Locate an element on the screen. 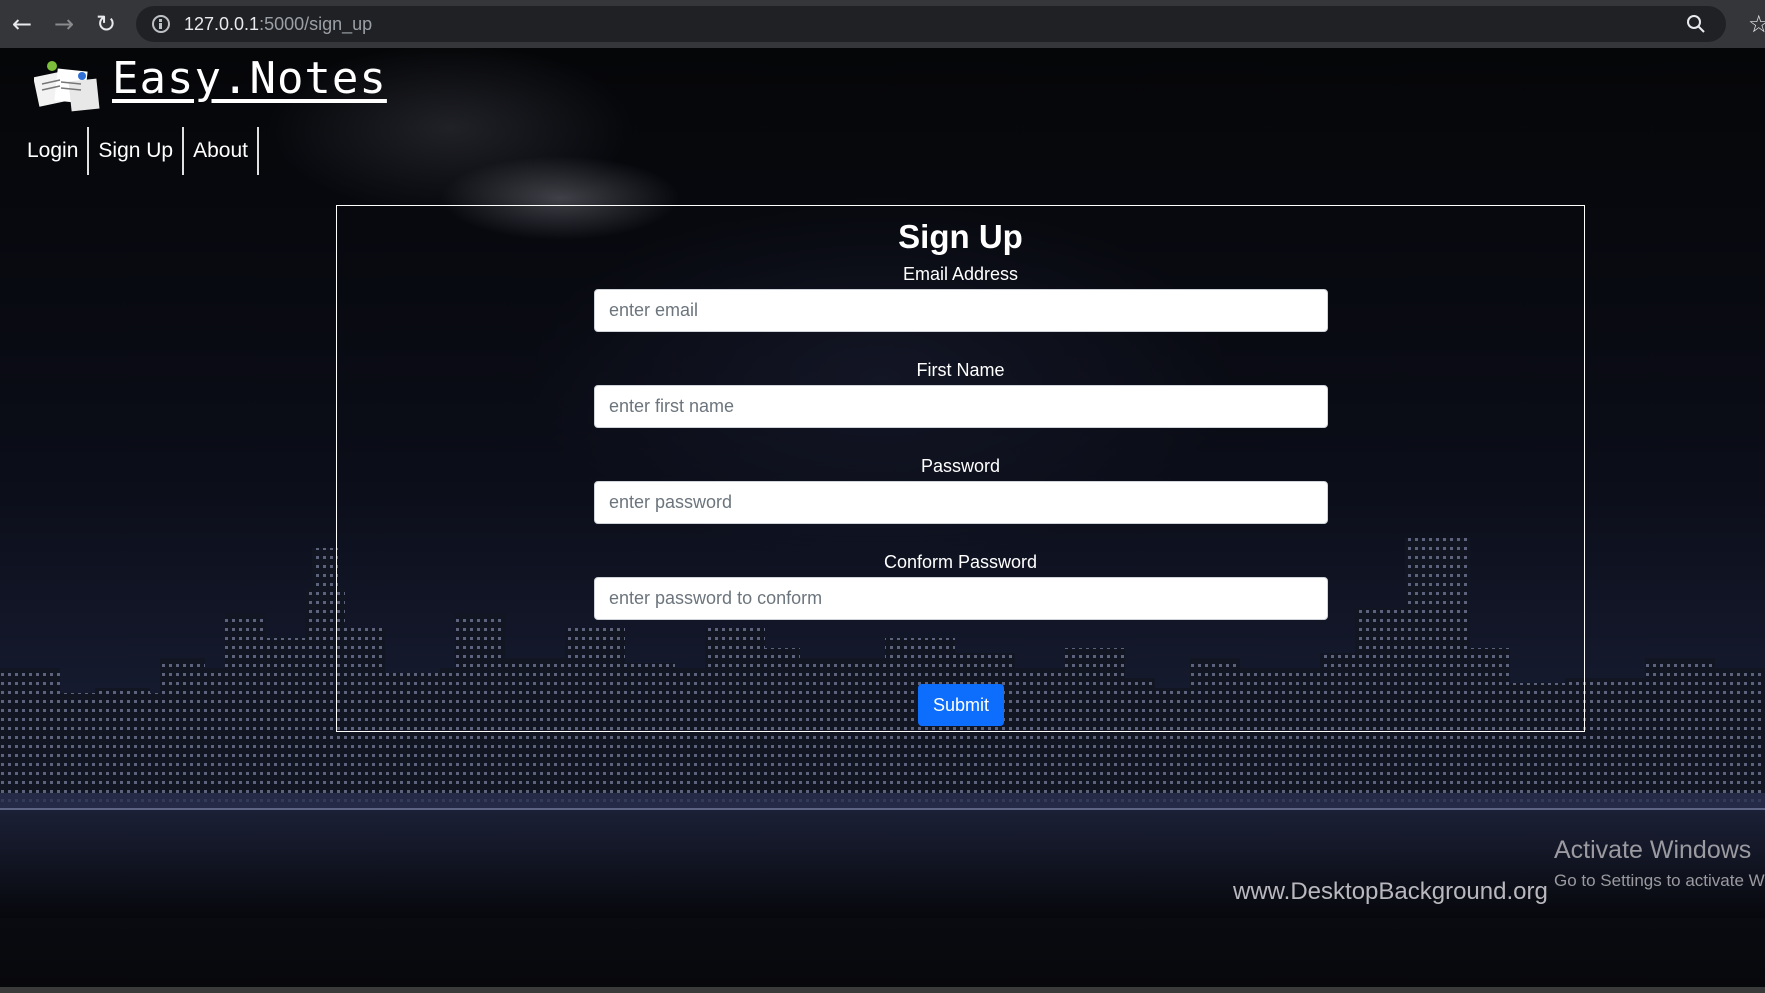 The width and height of the screenshot is (1765, 993). notes-logo-icon is located at coordinates (67, 86).